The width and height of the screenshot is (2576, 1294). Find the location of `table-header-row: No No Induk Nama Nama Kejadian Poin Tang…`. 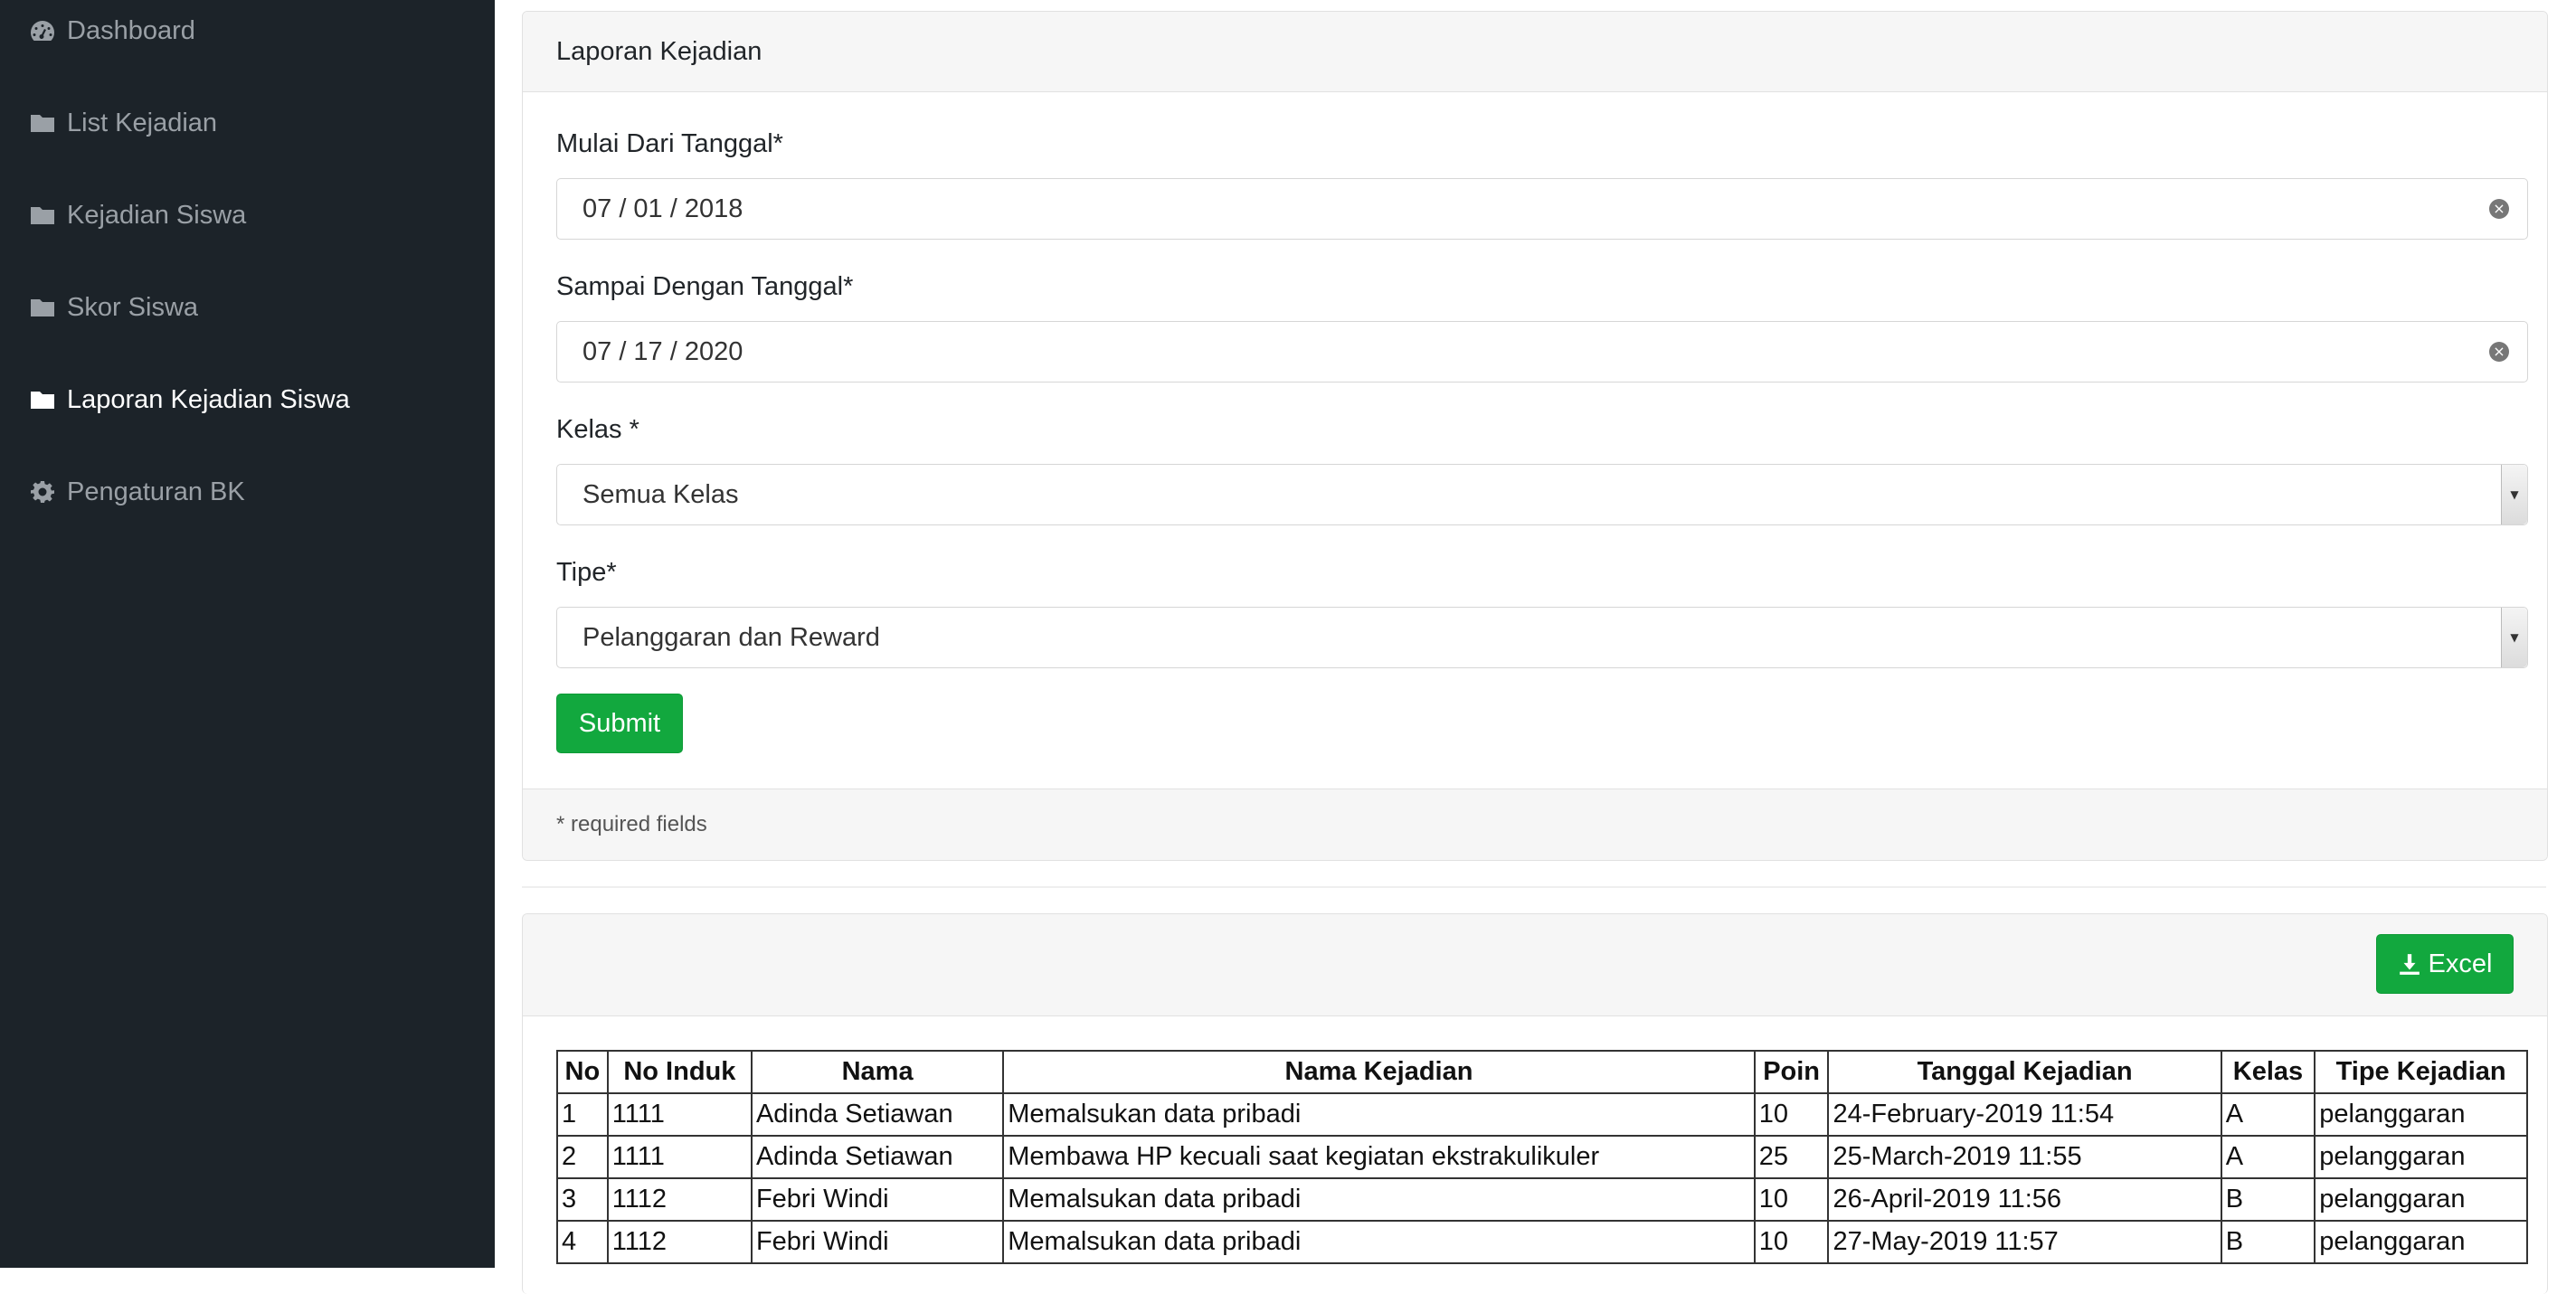

table-header-row: No No Induk Nama Nama Kejadian Poin Tang… is located at coordinates (1542, 1072).